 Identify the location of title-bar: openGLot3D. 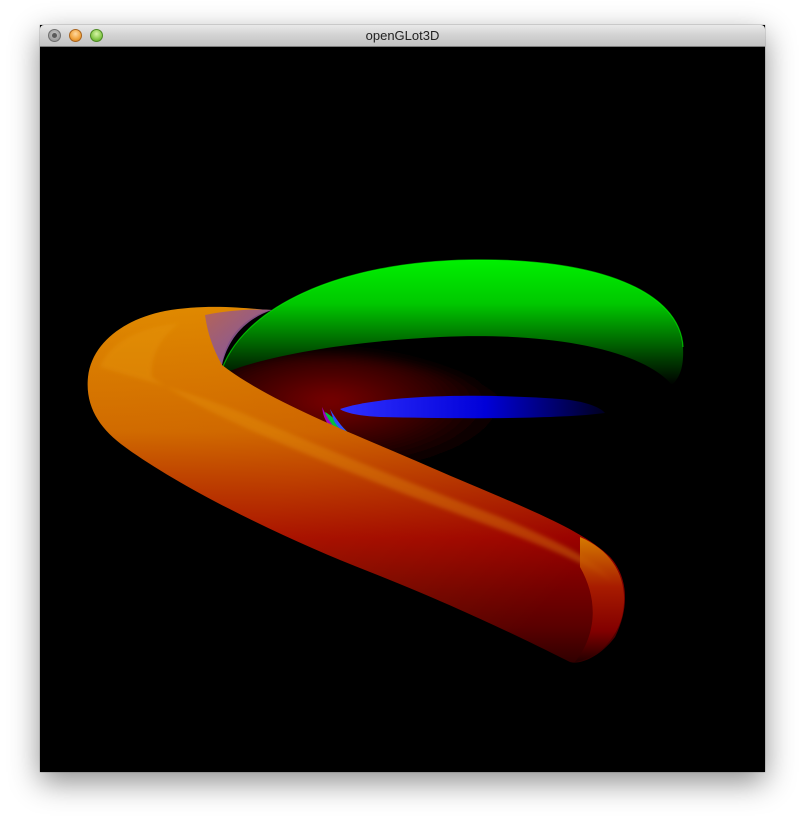
(402, 36).